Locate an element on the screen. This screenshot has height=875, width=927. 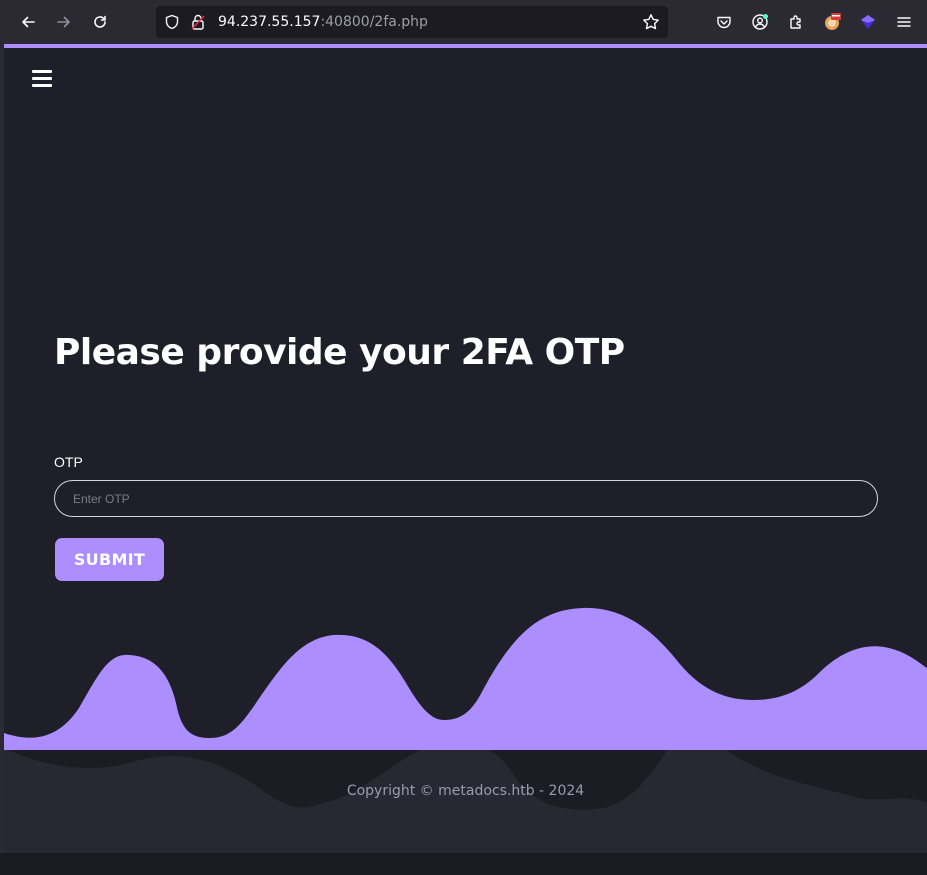
hamburger-icon is located at coordinates (904, 22).